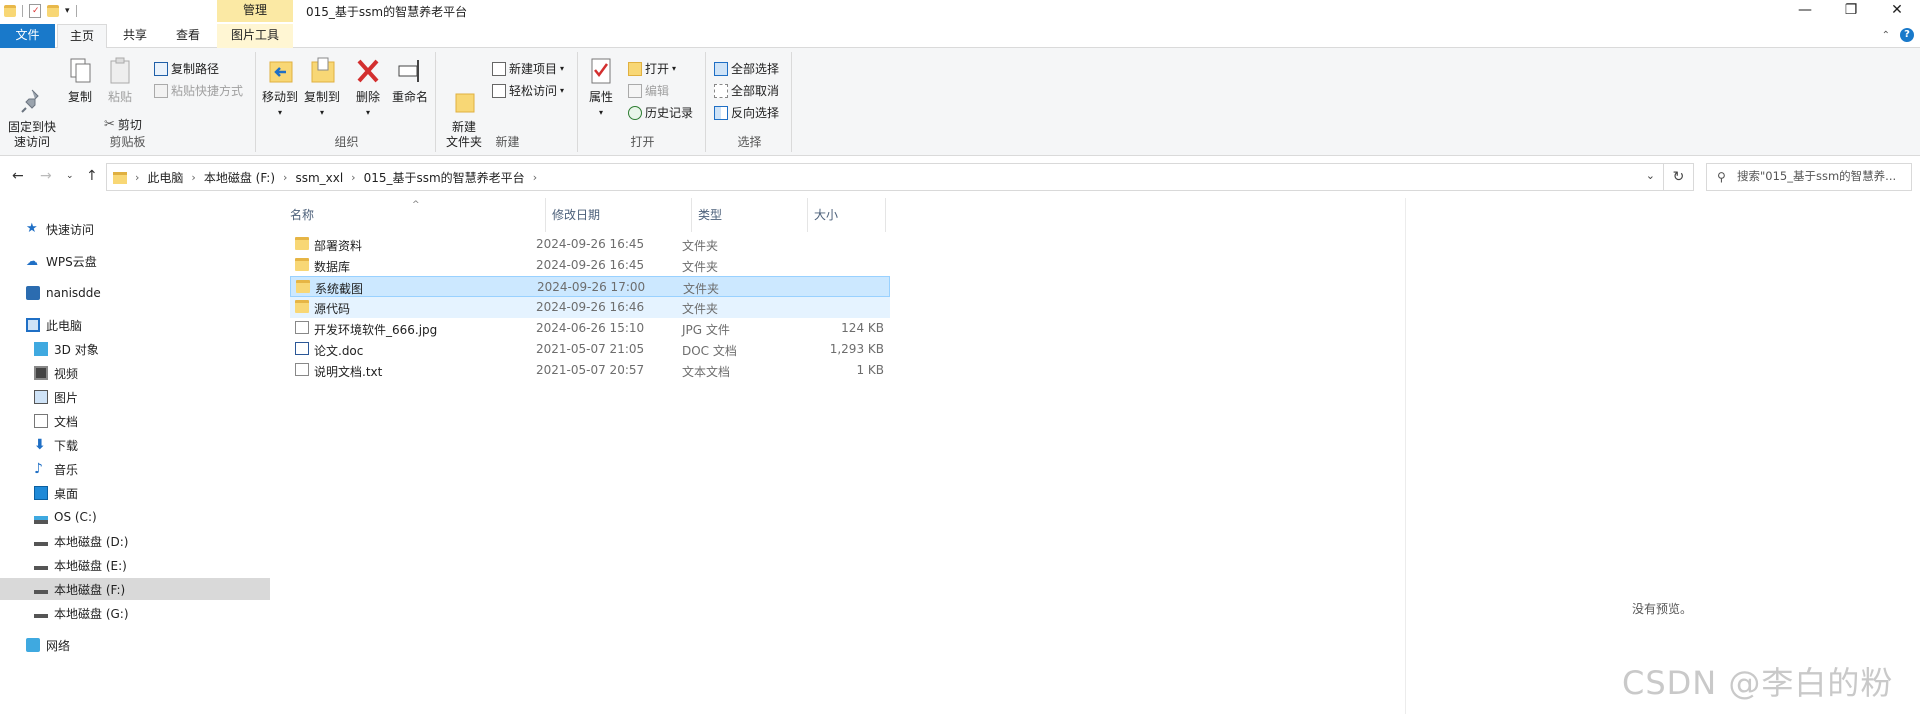 The height and width of the screenshot is (714, 1920). Describe the element at coordinates (648, 90) in the screenshot. I see `edit-button: 编辑` at that location.